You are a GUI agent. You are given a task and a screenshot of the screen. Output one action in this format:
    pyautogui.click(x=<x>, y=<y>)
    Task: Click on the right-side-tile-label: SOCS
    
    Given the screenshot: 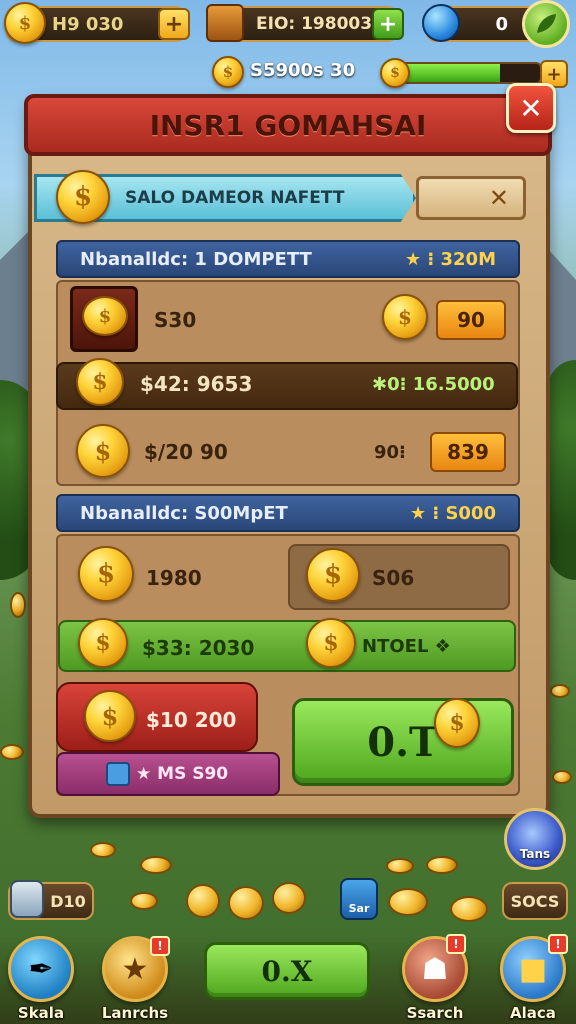 What is the action you would take?
    pyautogui.click(x=535, y=901)
    